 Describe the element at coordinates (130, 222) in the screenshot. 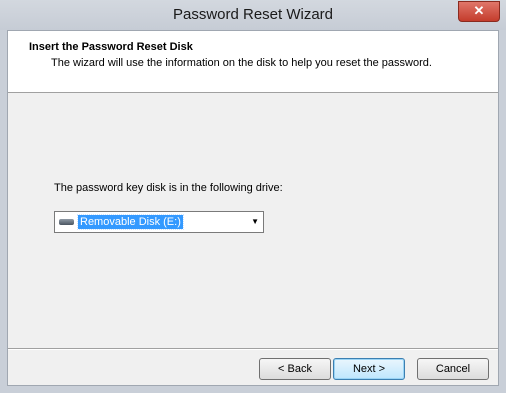

I see `drive-select-value: Removable Disk (E:)` at that location.